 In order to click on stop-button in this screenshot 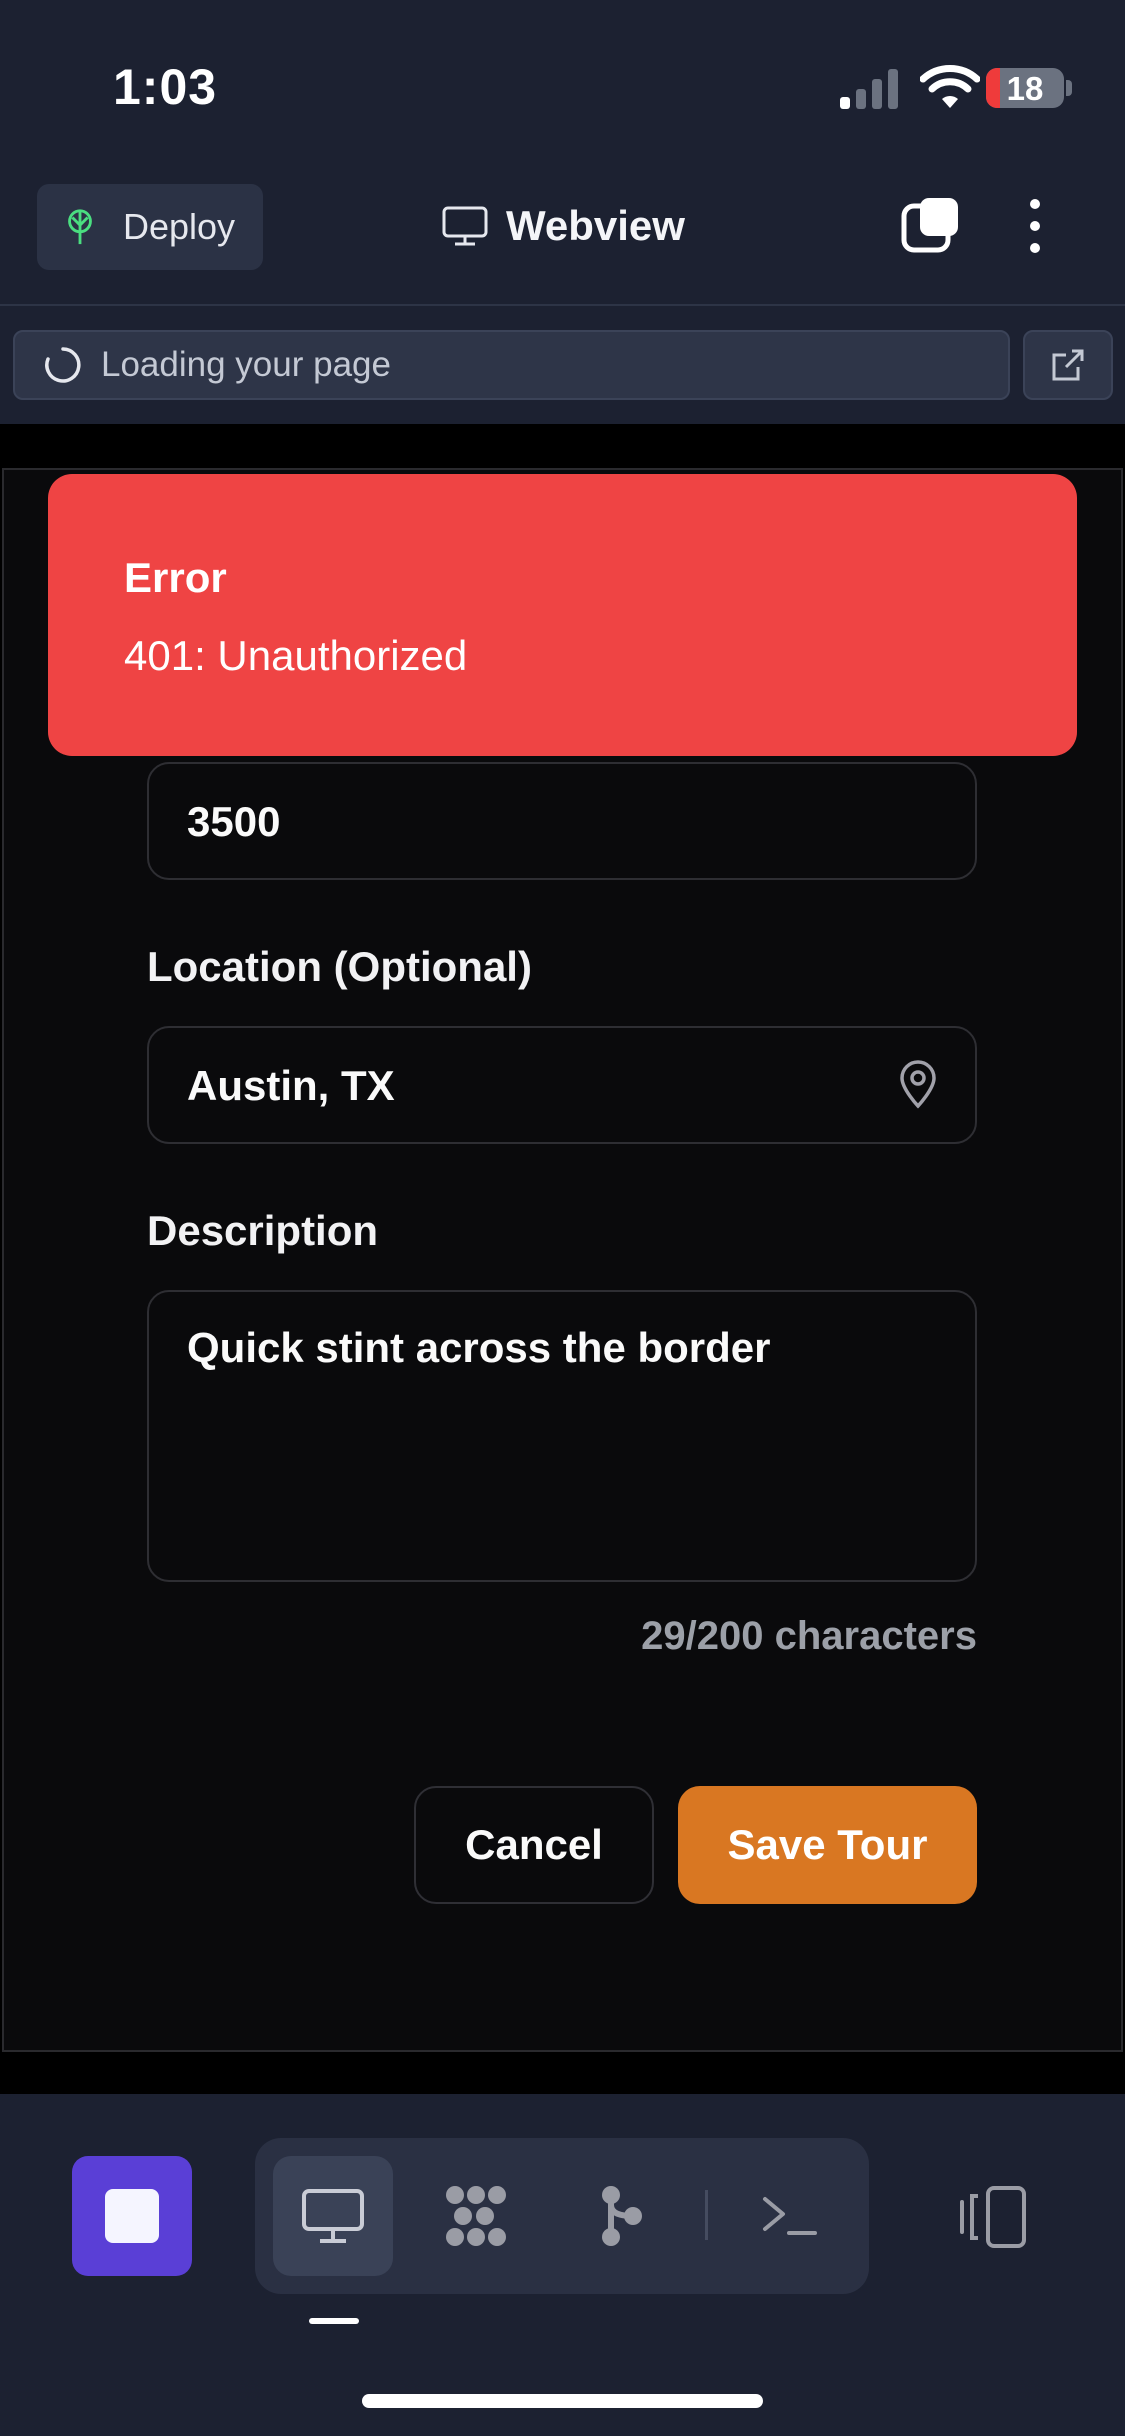, I will do `click(132, 2216)`.